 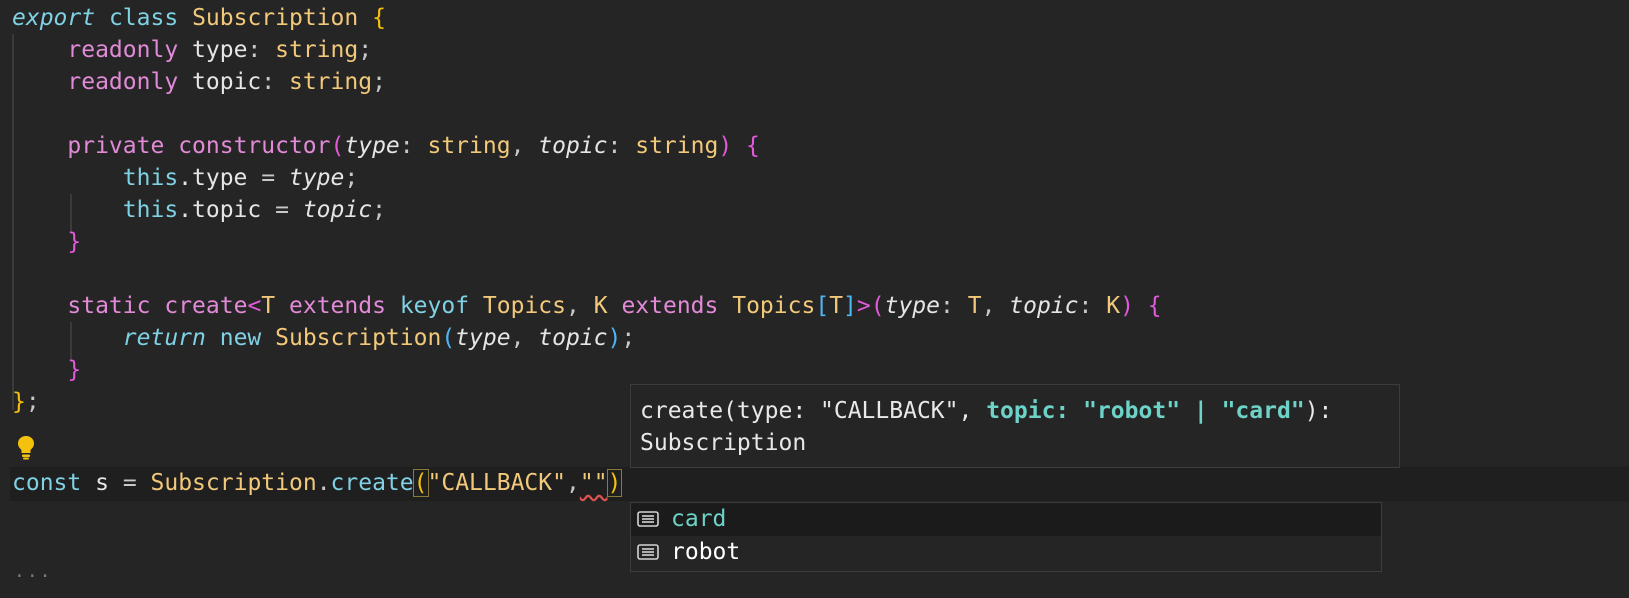 I want to click on code-line: export class Subscription {, so click(x=199, y=18).